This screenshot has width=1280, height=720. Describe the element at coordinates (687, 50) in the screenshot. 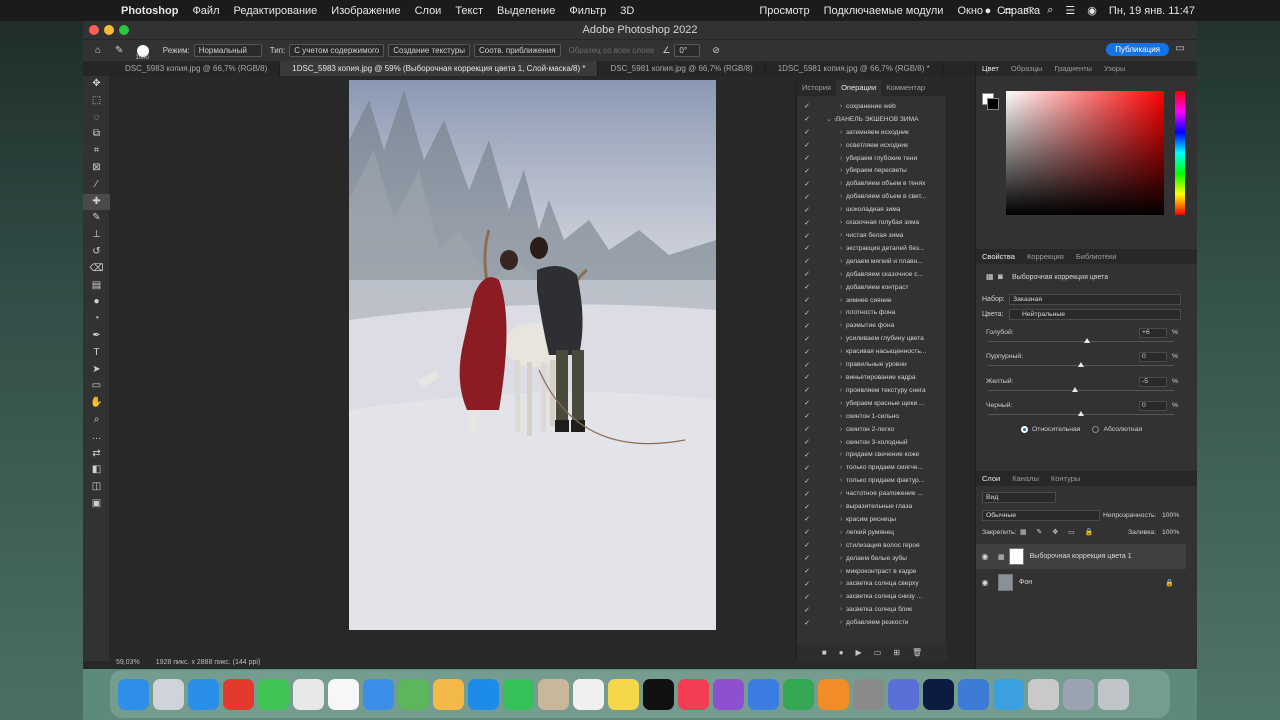

I see `angle-input: 0°` at that location.